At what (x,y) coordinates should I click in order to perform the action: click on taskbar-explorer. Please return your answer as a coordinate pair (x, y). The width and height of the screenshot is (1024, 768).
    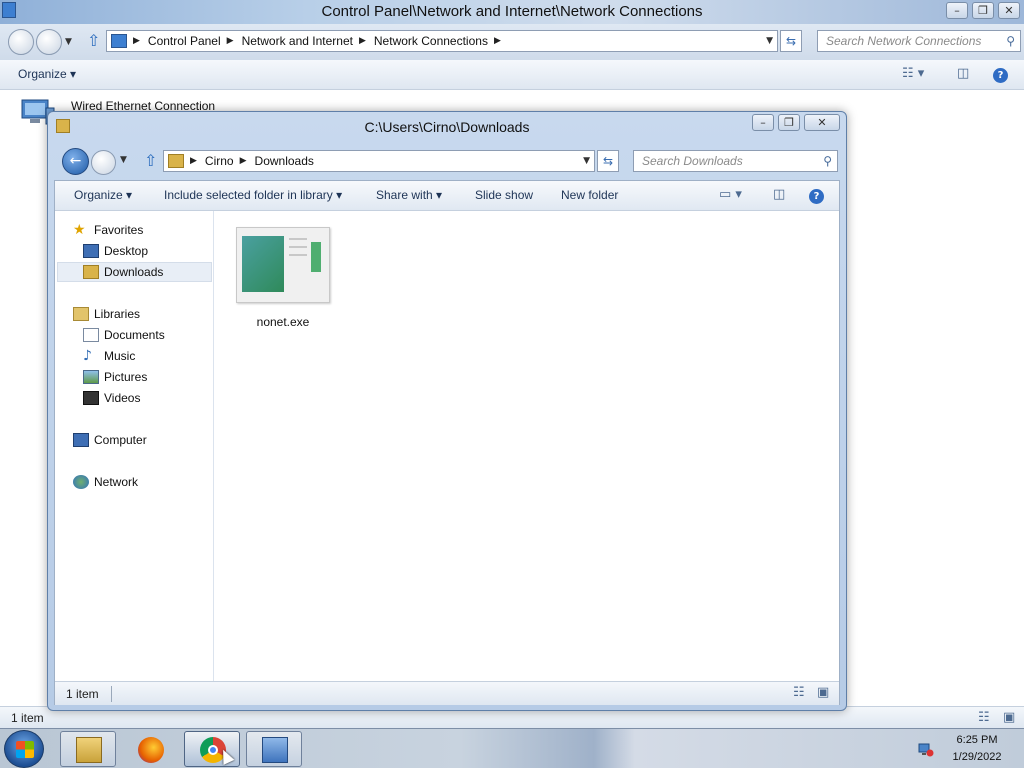
    Looking at the image, I should click on (88, 749).